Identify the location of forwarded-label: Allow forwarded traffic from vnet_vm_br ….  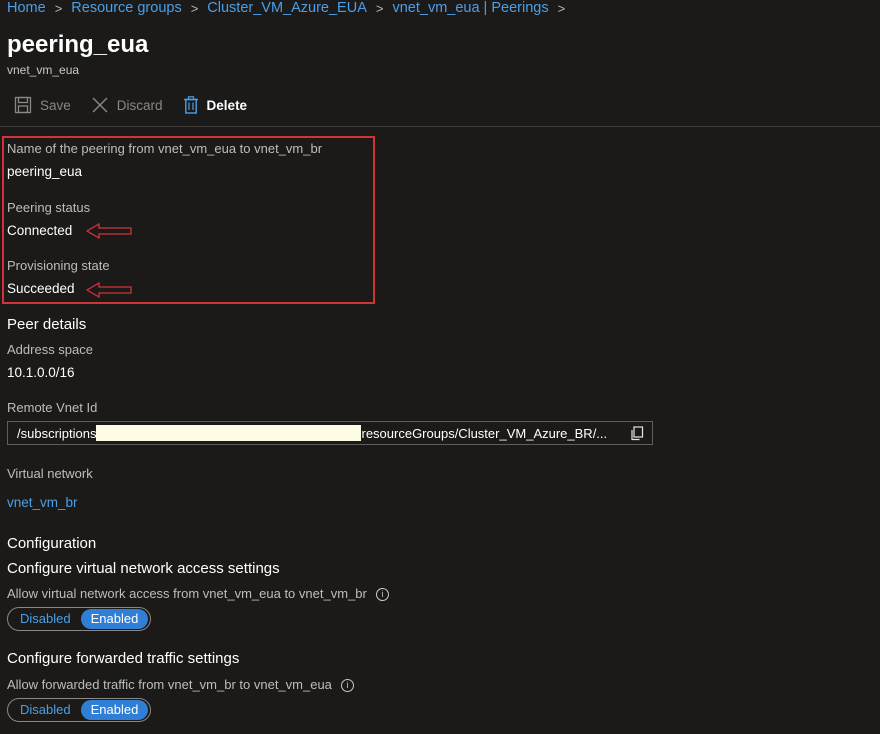
(180, 684).